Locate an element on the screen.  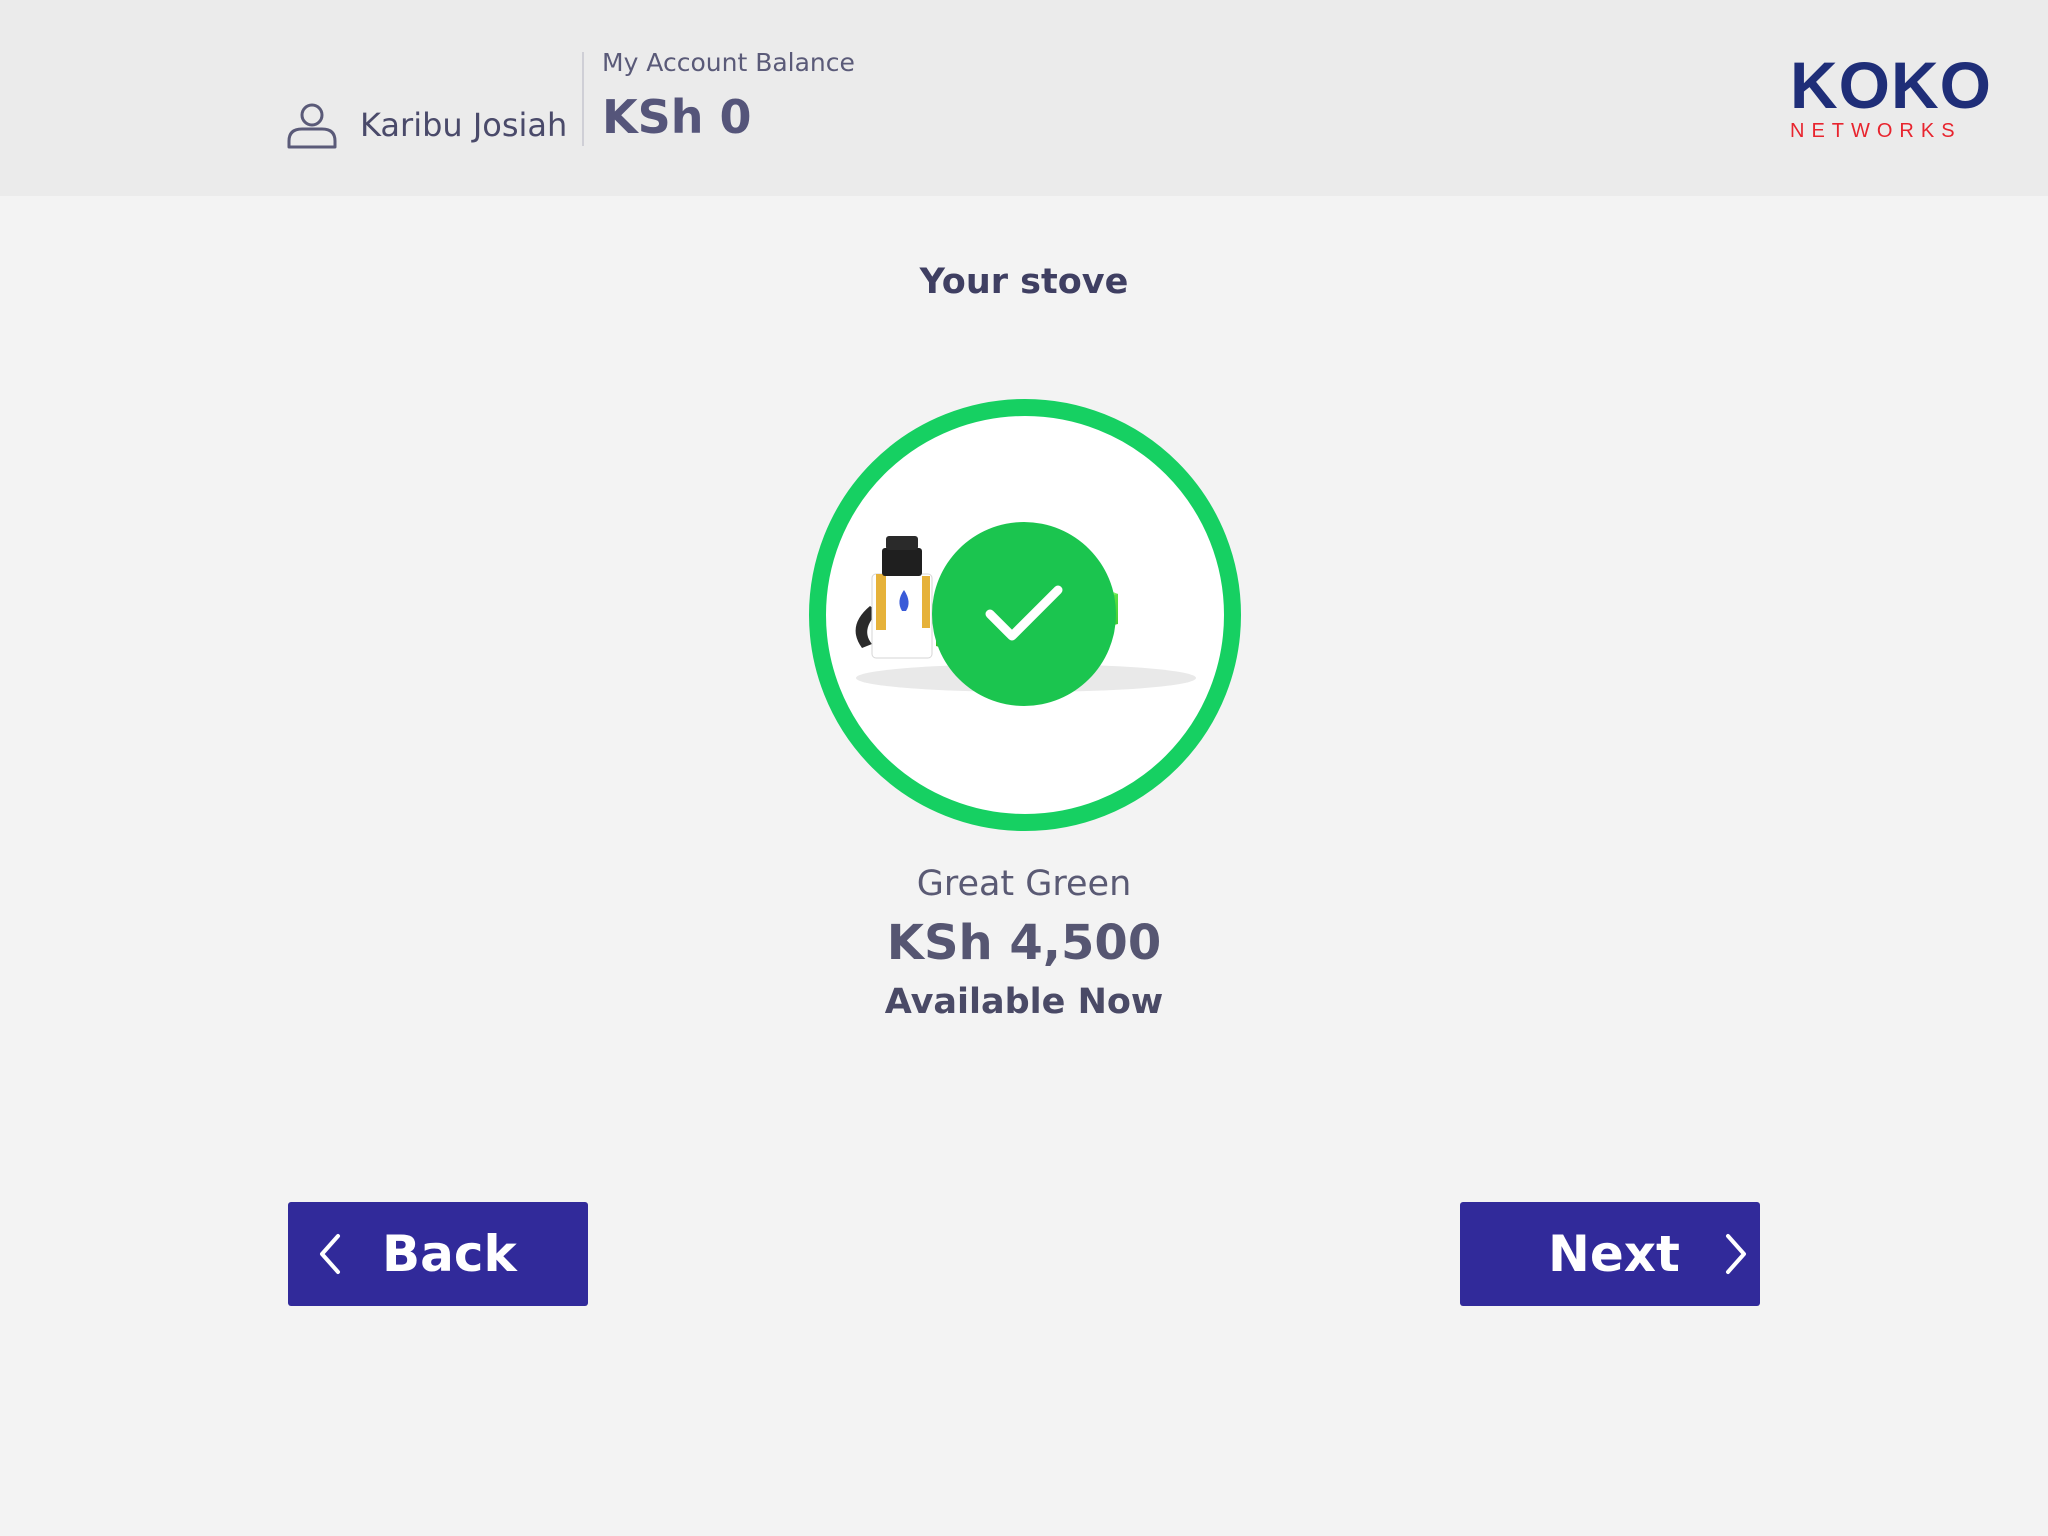
user-greeting: Karibu Josiah is located at coordinates (464, 125).